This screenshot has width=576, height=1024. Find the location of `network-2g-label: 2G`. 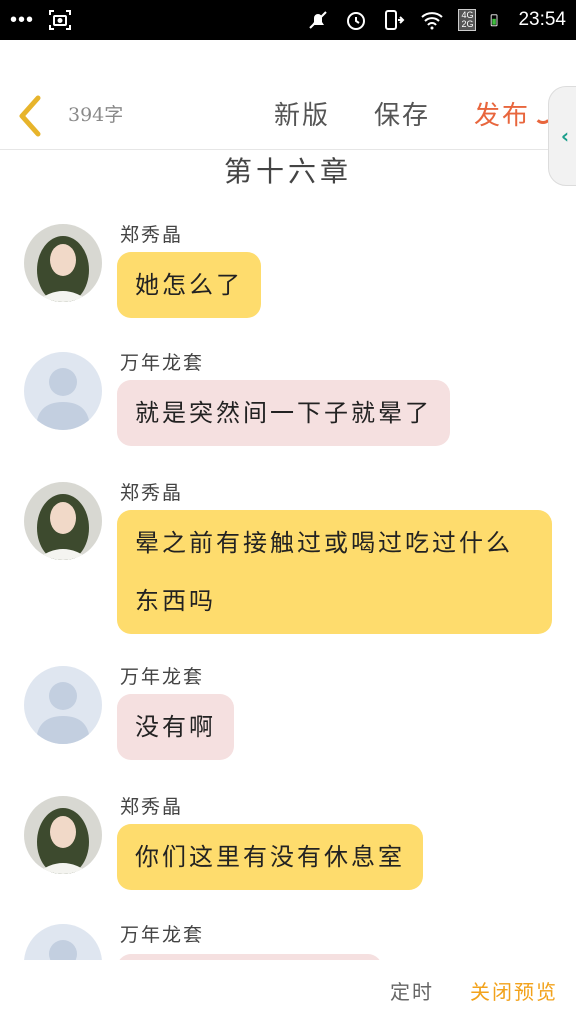

network-2g-label: 2G is located at coordinates (467, 24).